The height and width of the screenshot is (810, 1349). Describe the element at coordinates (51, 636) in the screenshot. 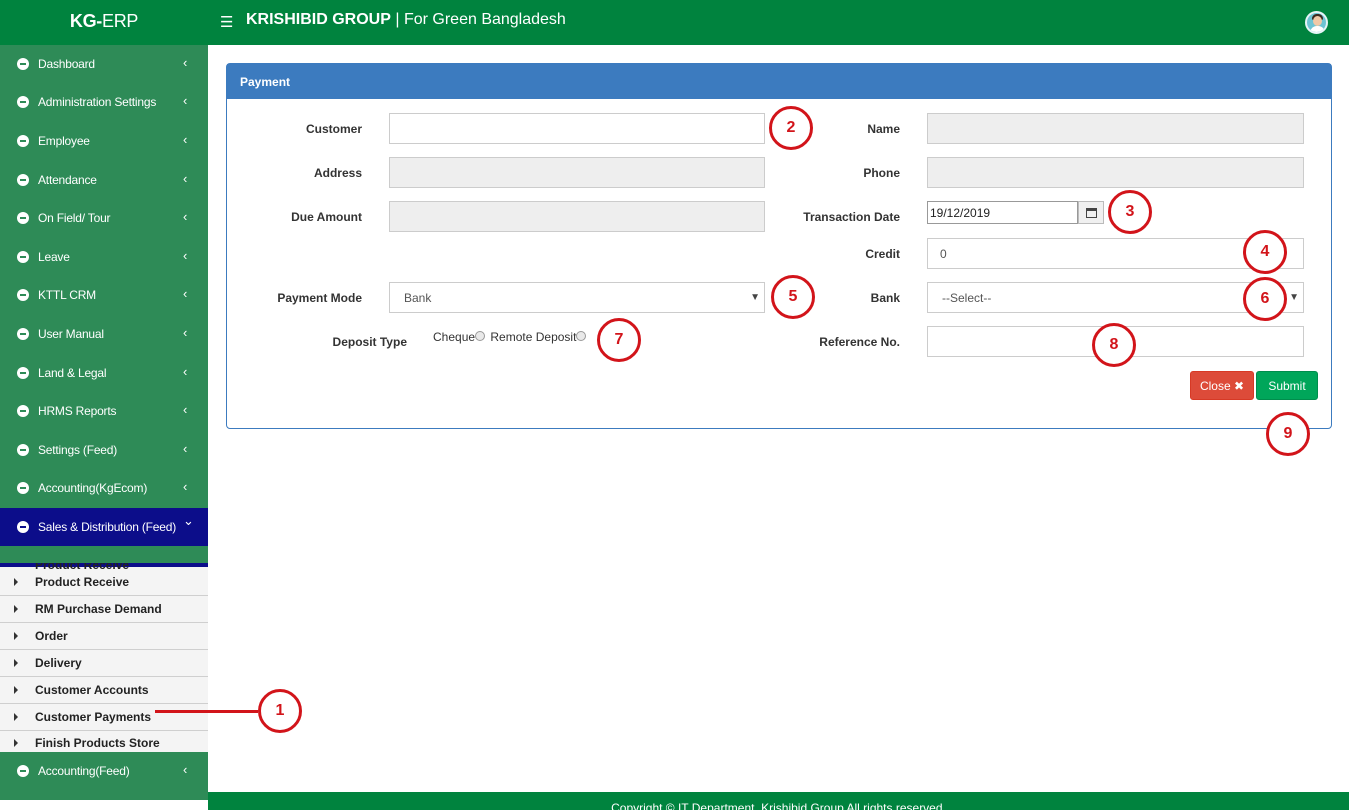

I see `submenu-item-label: Order` at that location.